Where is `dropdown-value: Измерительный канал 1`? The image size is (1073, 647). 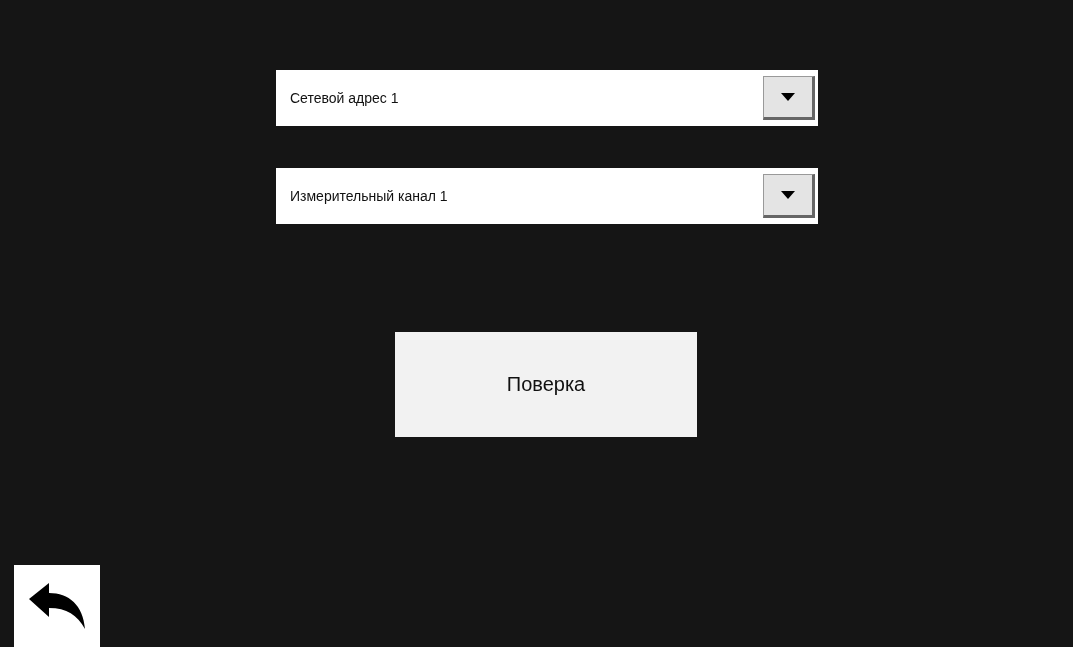 dropdown-value: Измерительный канал 1 is located at coordinates (369, 196).